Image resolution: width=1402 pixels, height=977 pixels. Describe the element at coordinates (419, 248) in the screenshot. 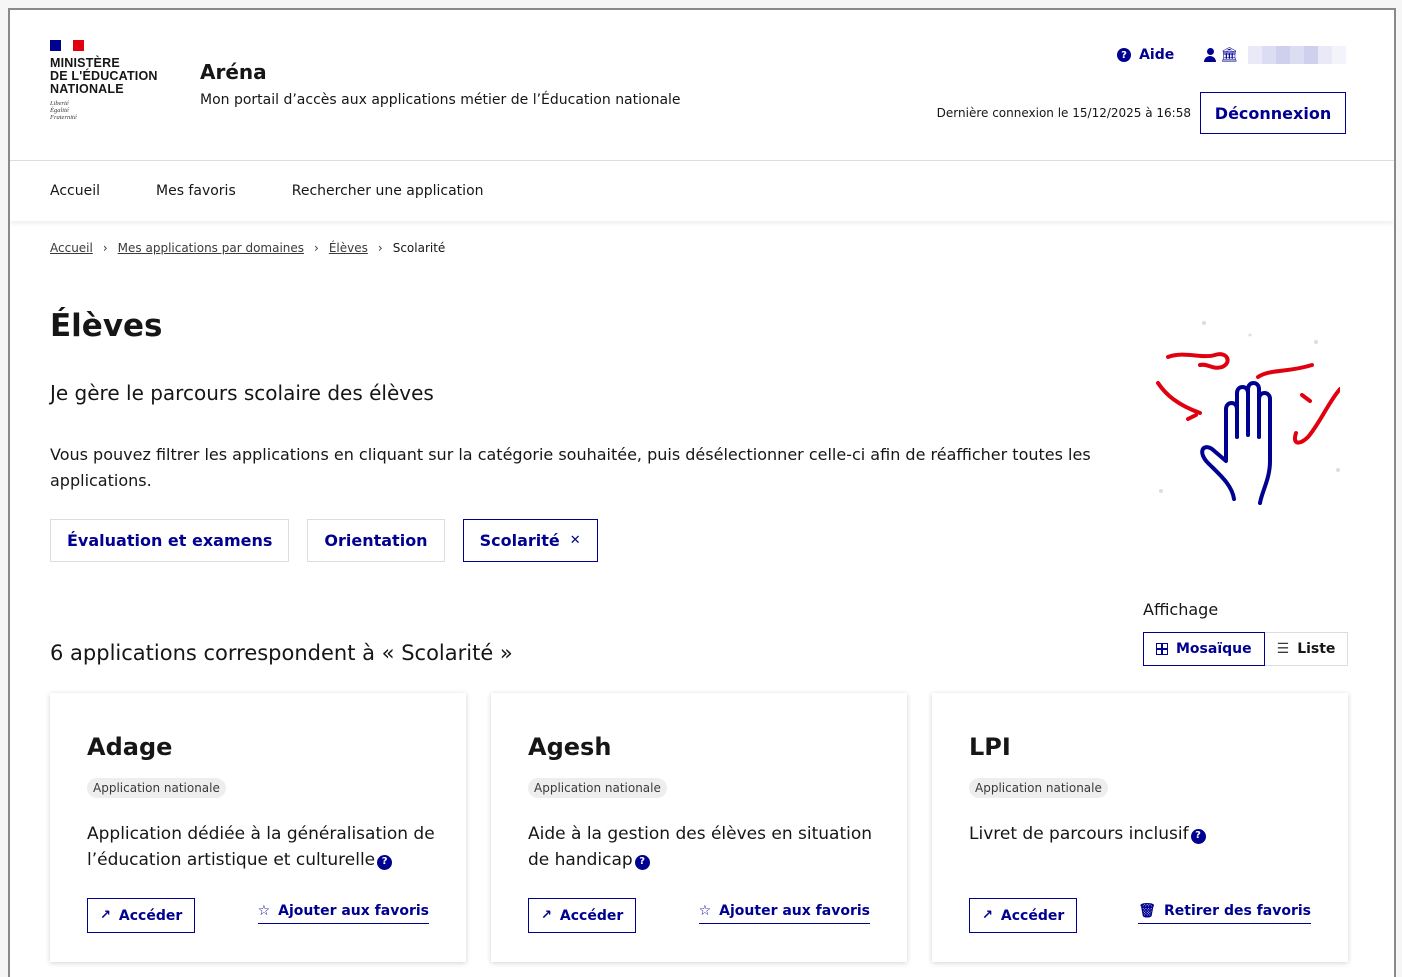

I see `breadcrumb-current: Scolarité` at that location.